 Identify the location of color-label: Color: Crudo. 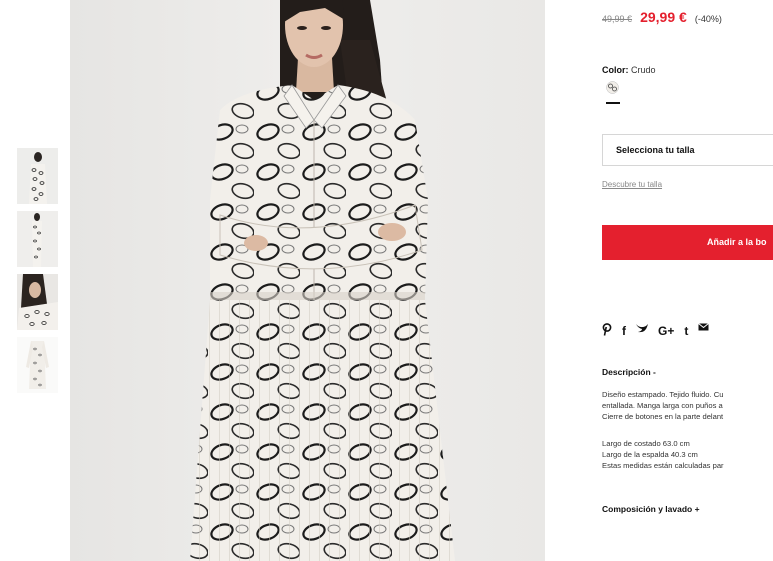
(629, 70).